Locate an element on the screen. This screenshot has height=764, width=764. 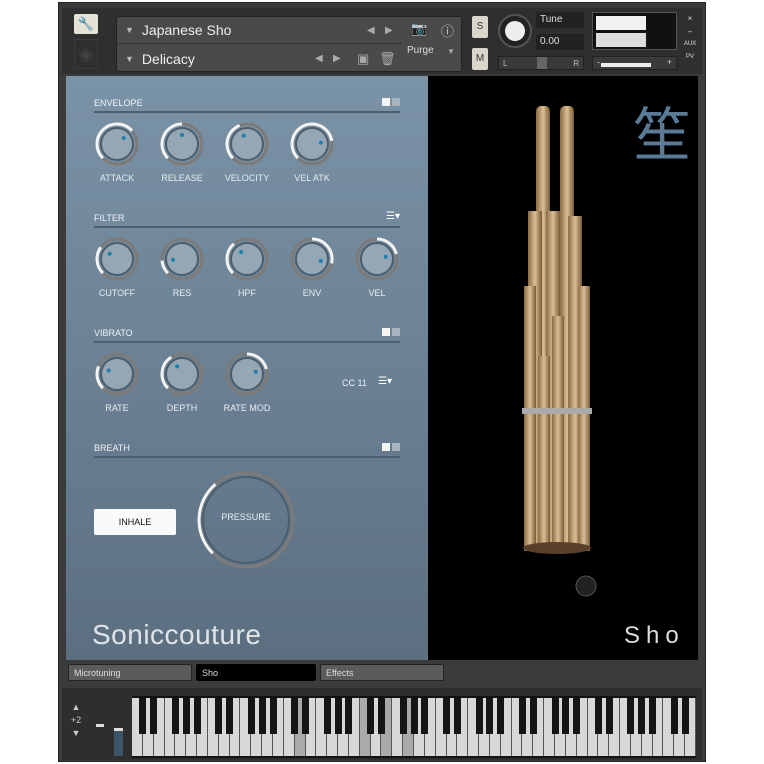
pan-right: R is located at coordinates (576, 63).